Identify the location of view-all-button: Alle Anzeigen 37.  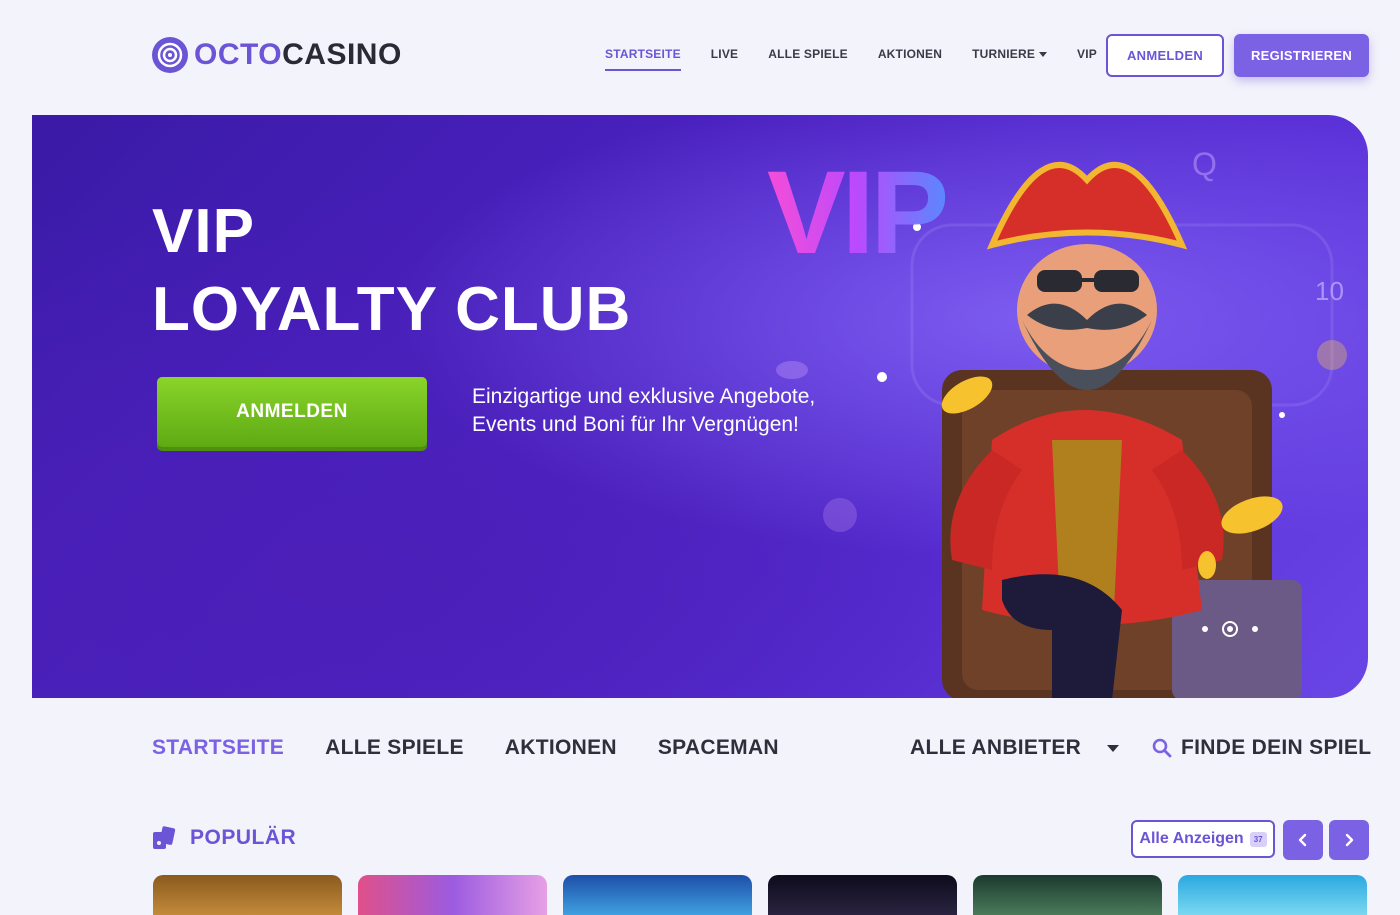
(1203, 839).